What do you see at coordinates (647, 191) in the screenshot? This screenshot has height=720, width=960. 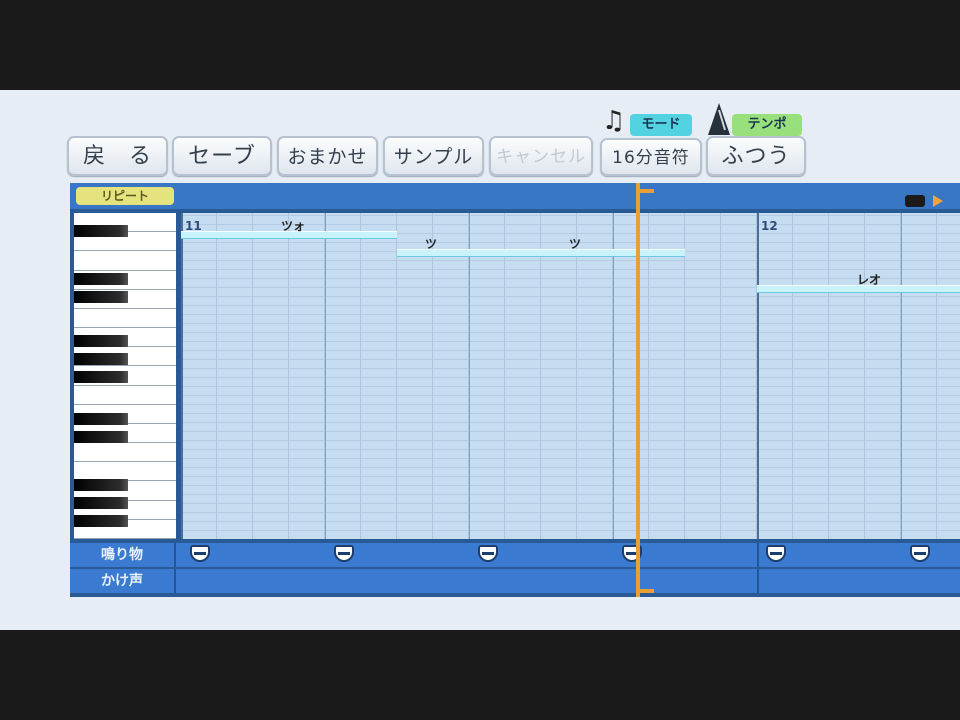 I see `playhead-flag-top` at bounding box center [647, 191].